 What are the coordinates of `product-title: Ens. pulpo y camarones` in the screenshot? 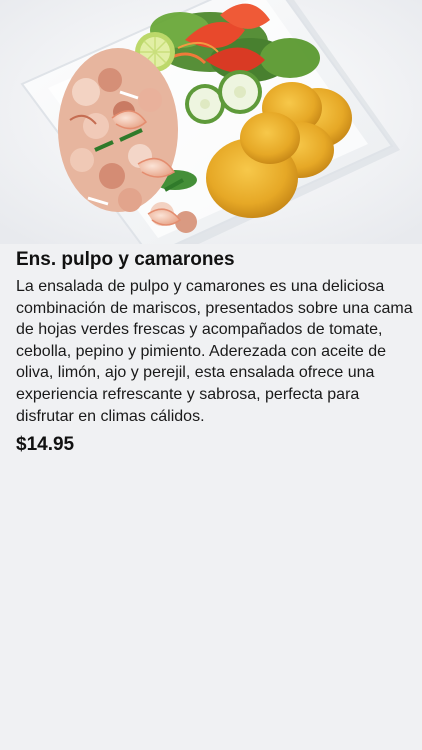 It's located at (125, 259).